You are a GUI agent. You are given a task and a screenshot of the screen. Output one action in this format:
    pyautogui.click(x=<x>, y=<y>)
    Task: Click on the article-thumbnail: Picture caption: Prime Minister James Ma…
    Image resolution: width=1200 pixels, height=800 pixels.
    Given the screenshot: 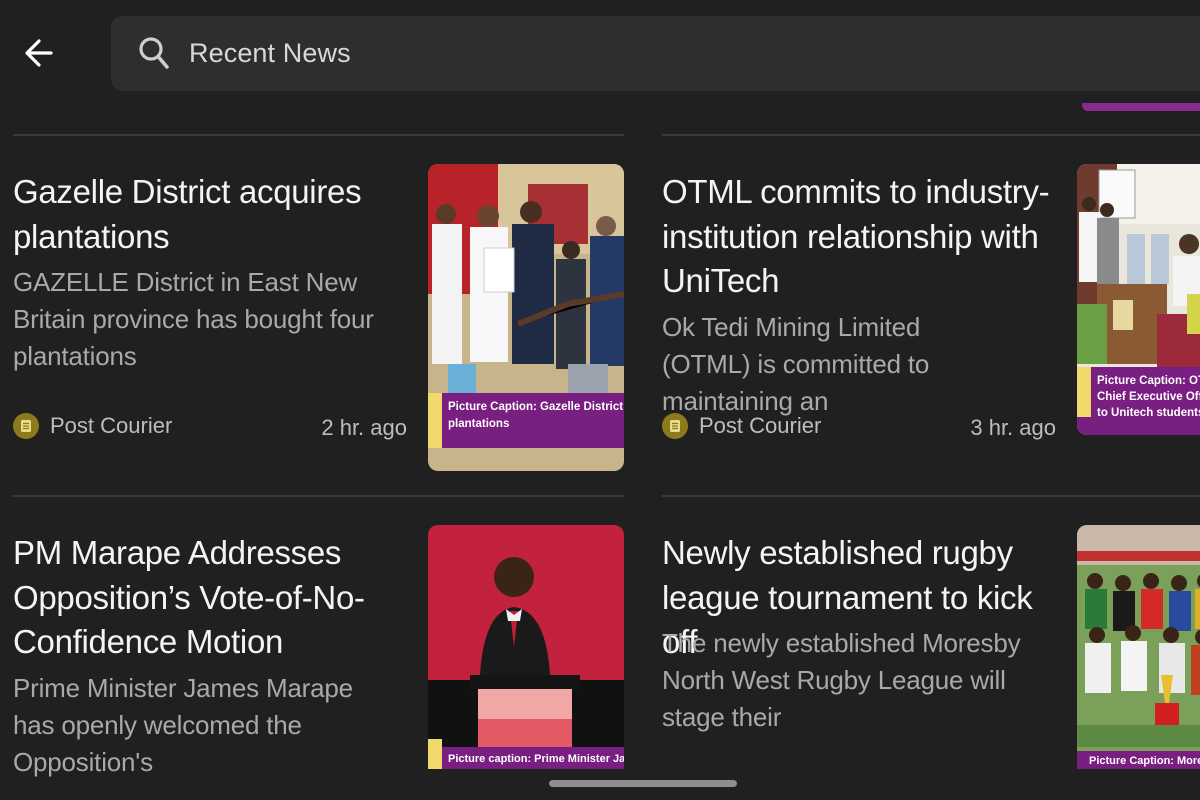 What is the action you would take?
    pyautogui.click(x=526, y=647)
    